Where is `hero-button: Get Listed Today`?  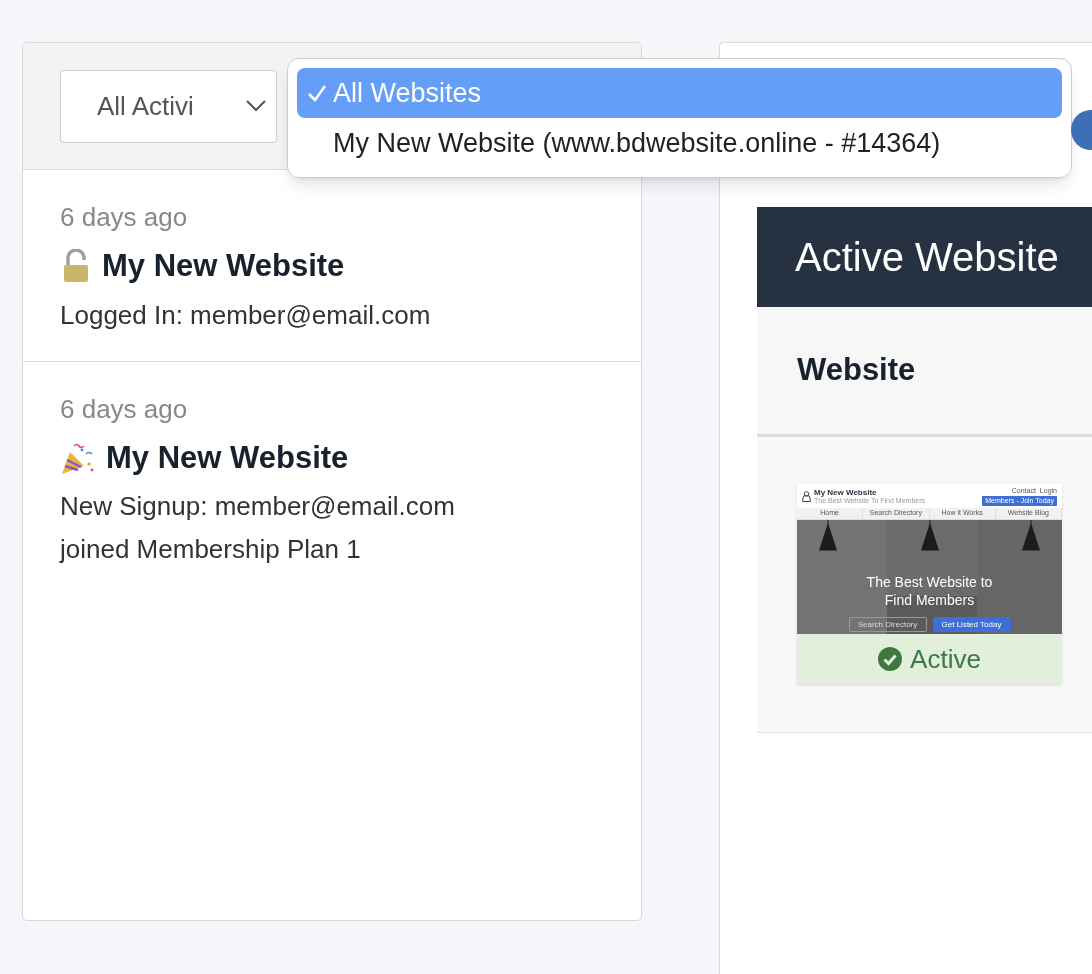
hero-button: Get Listed Today is located at coordinates (971, 624).